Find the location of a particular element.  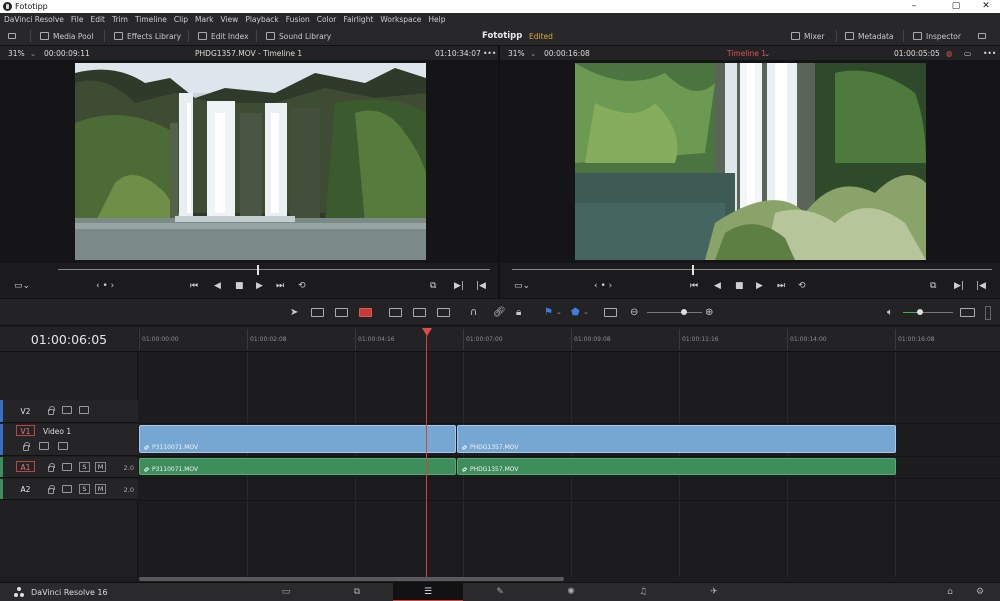

page-fairlight-button: ♫ is located at coordinates (643, 592).